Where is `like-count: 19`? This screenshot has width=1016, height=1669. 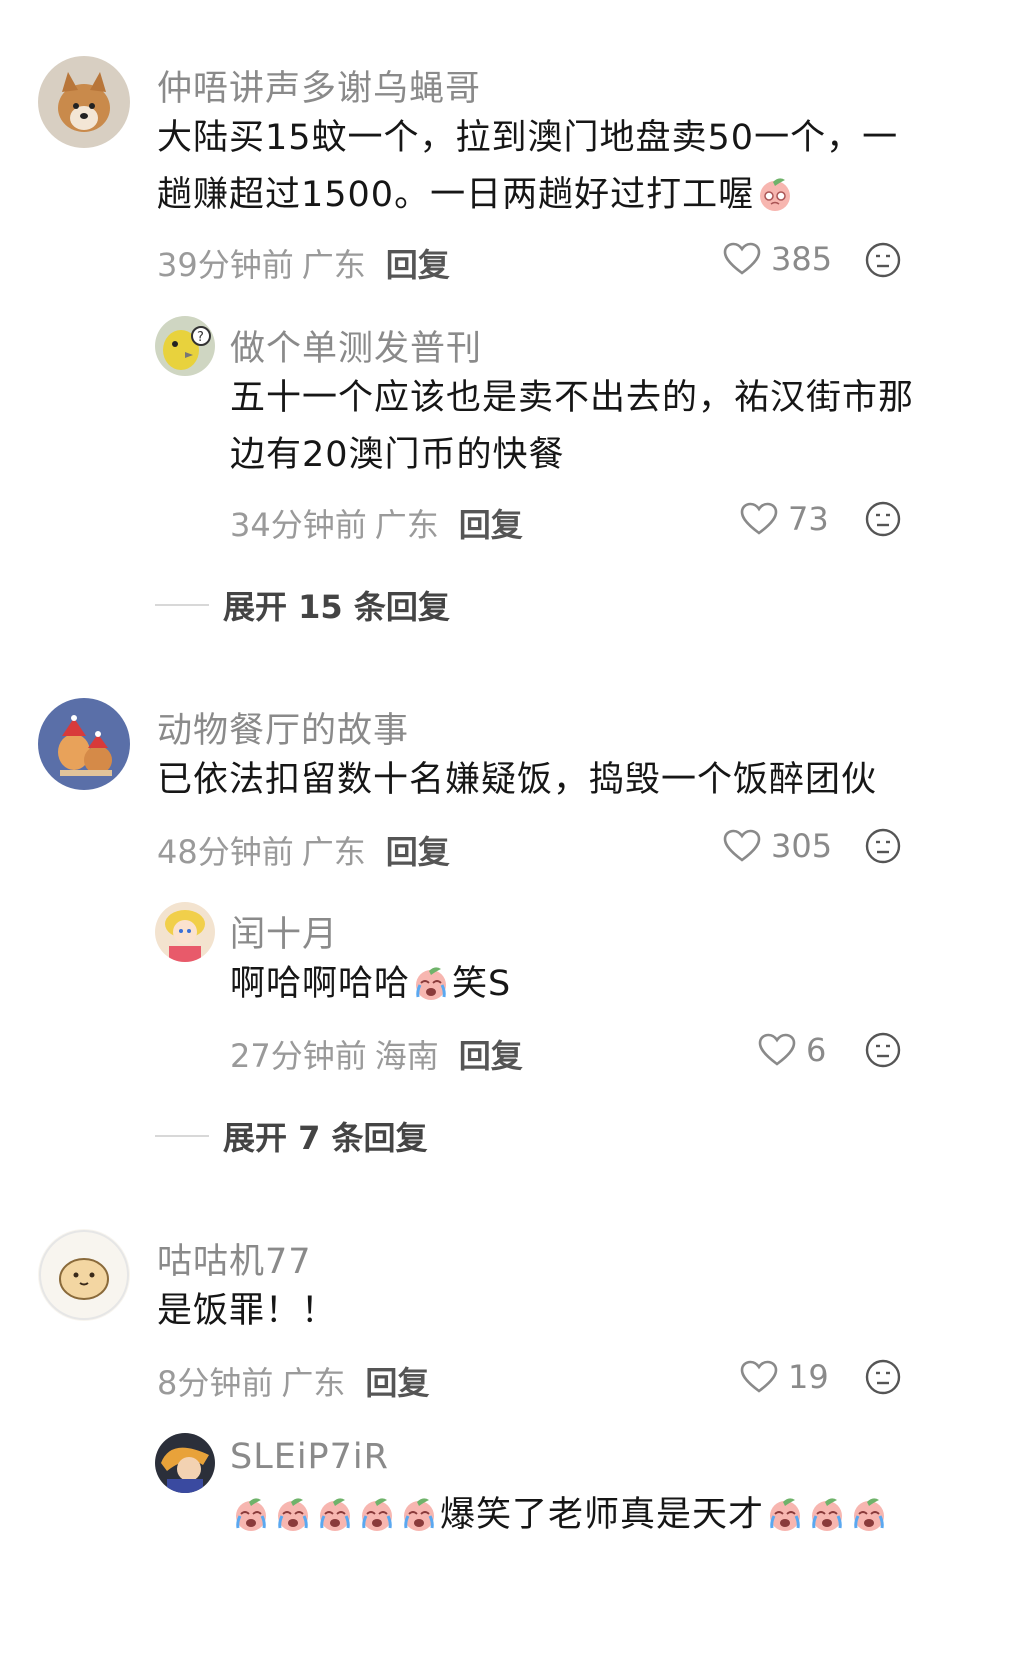 like-count: 19 is located at coordinates (808, 1377).